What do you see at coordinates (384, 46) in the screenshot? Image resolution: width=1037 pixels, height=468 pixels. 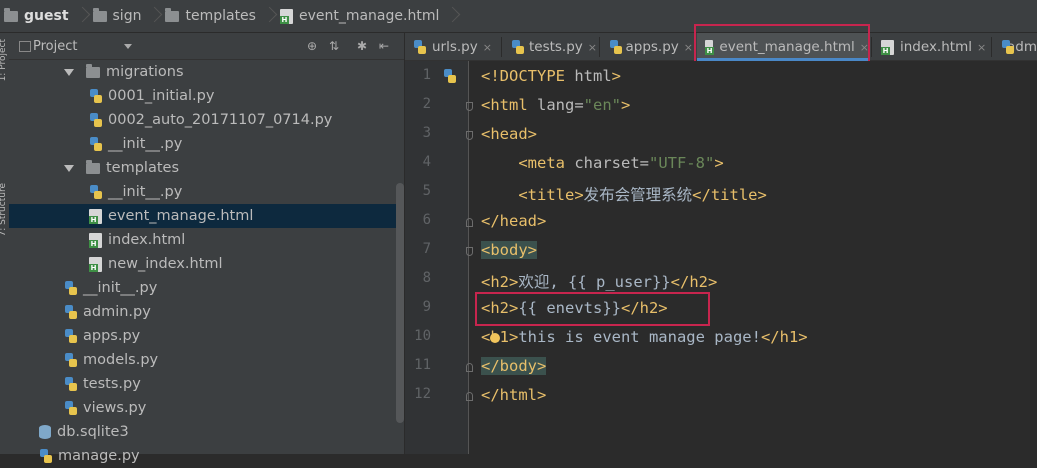 I see `hide-panel-icon: ⇤` at bounding box center [384, 46].